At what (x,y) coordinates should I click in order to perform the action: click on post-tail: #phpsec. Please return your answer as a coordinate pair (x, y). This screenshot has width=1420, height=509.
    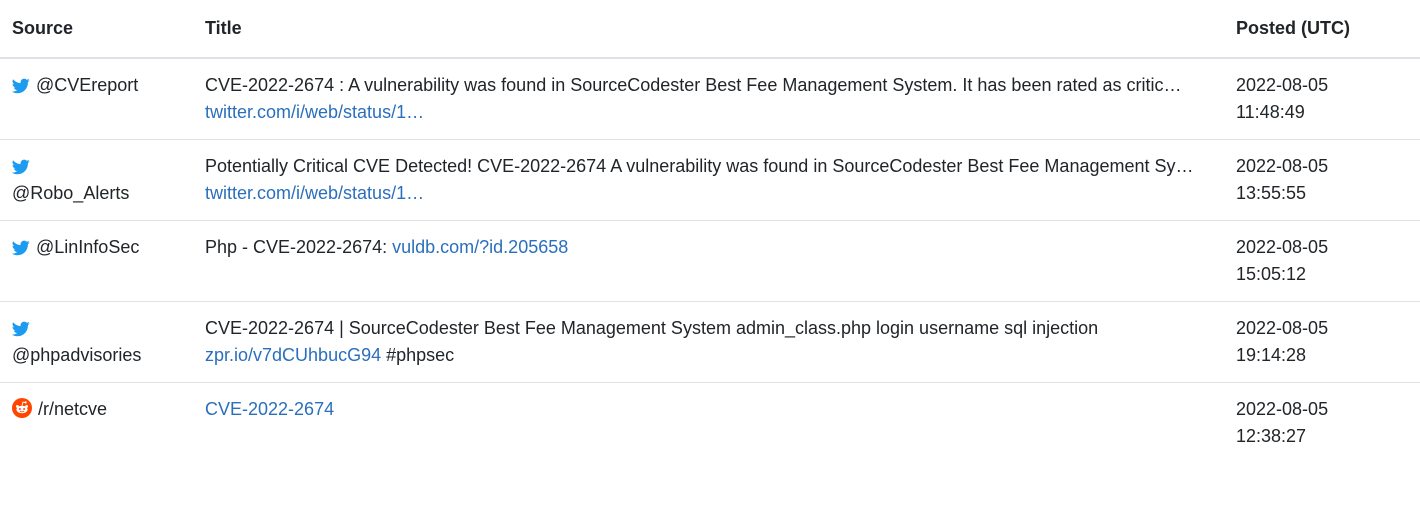
    Looking at the image, I should click on (418, 355).